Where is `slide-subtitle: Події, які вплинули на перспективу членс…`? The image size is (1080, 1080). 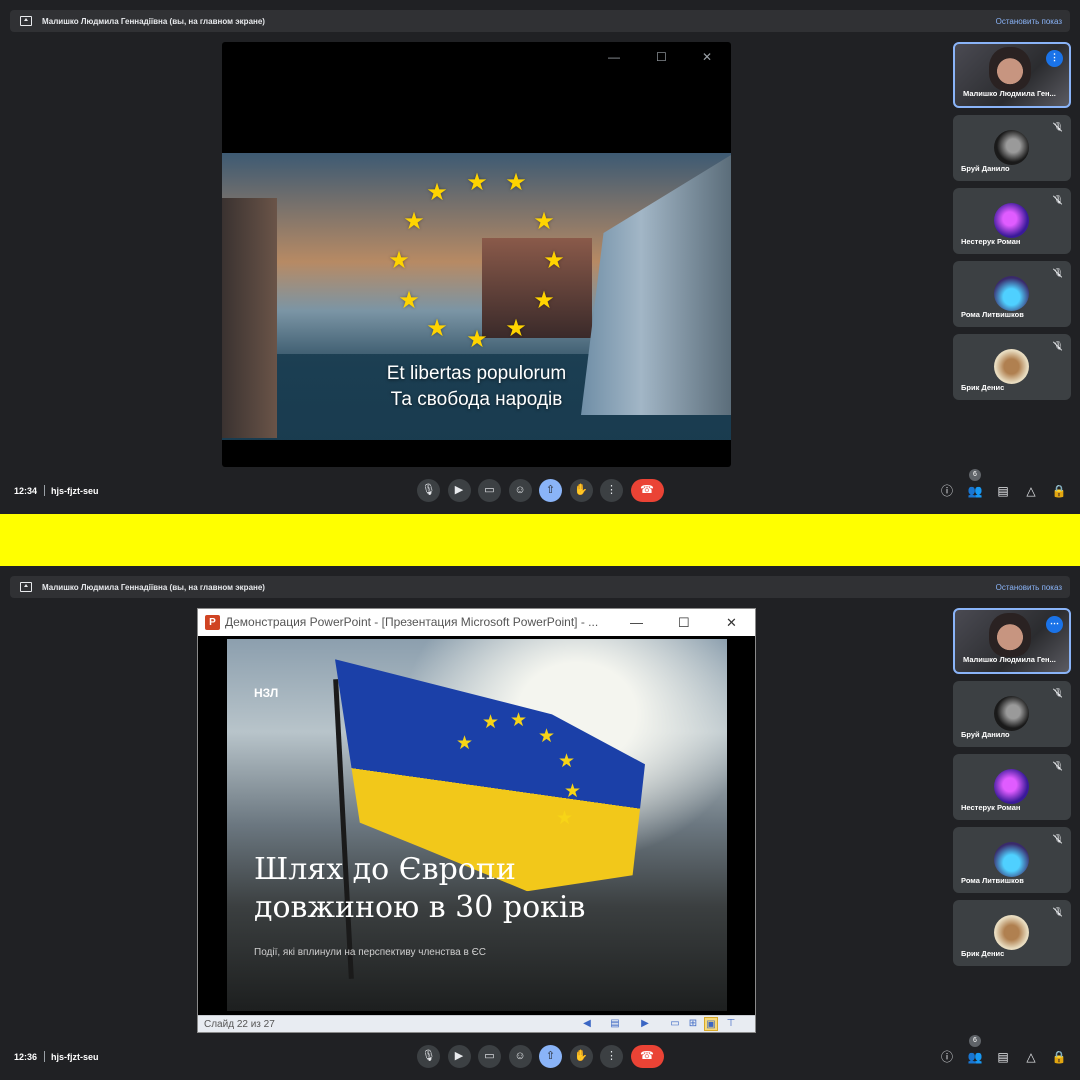 slide-subtitle: Події, які вплинули на перспективу членс… is located at coordinates (370, 952).